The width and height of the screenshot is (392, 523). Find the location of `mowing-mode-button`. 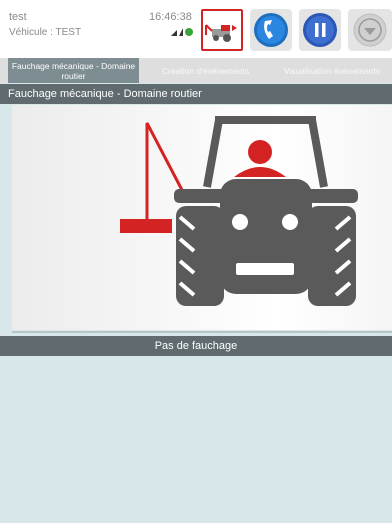

mowing-mode-button is located at coordinates (222, 30).